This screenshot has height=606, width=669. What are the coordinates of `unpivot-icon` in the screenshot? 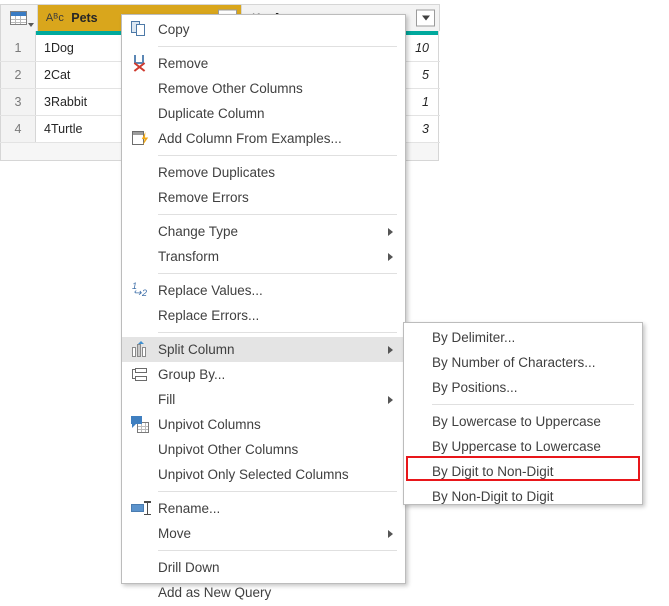 It's located at (140, 424).